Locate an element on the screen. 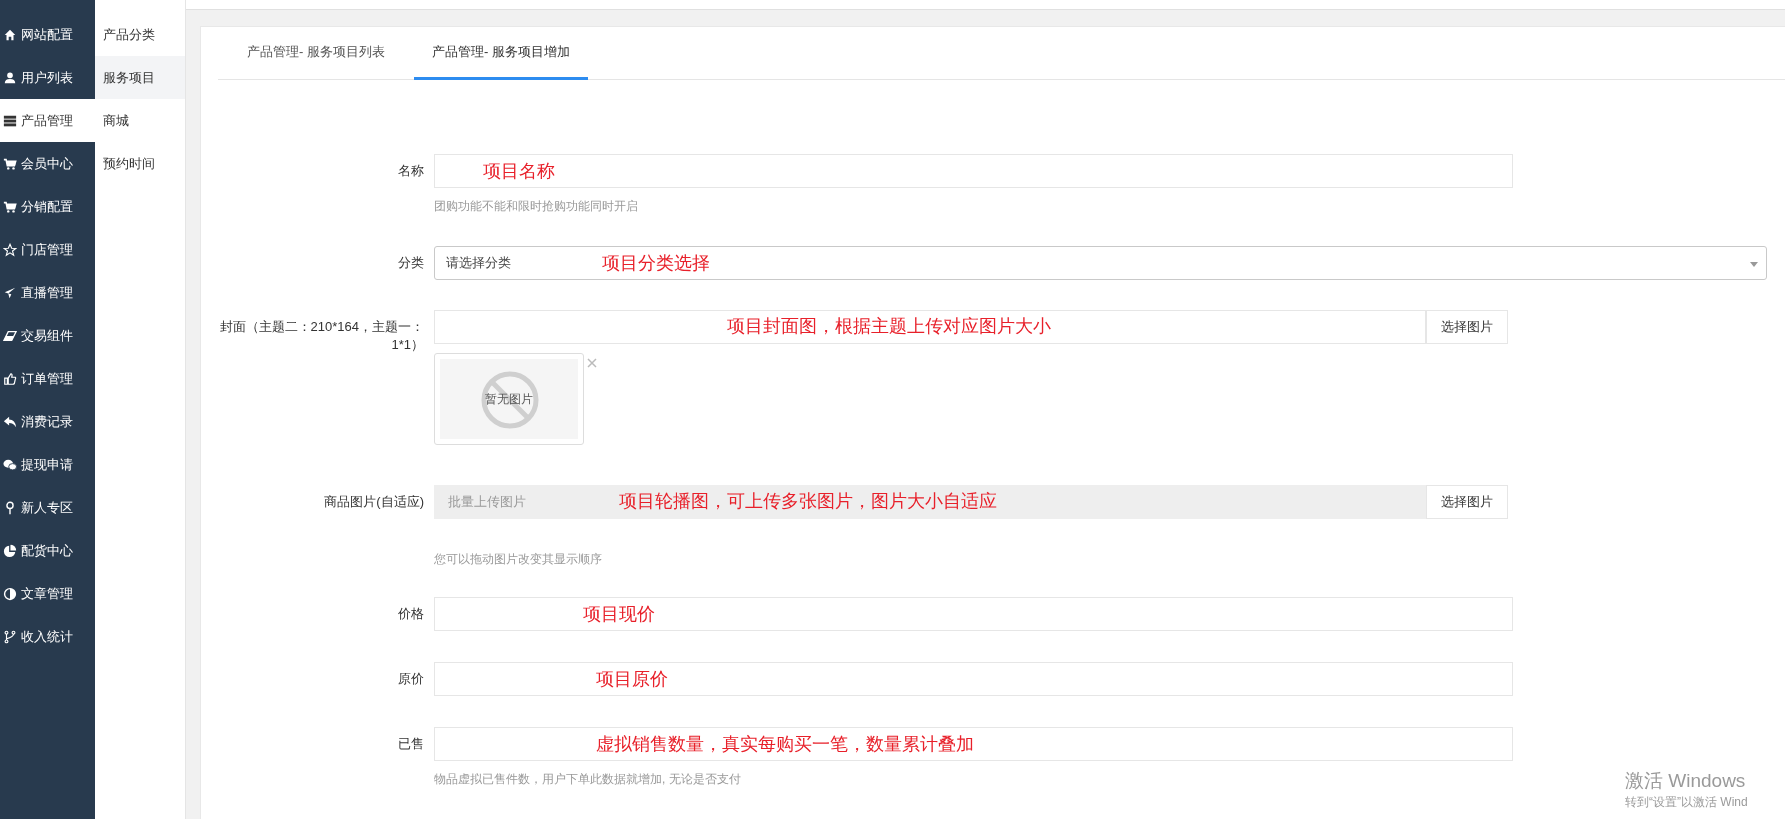 This screenshot has width=1785, height=819. sidebar-item: 交易组件 is located at coordinates (47, 335).